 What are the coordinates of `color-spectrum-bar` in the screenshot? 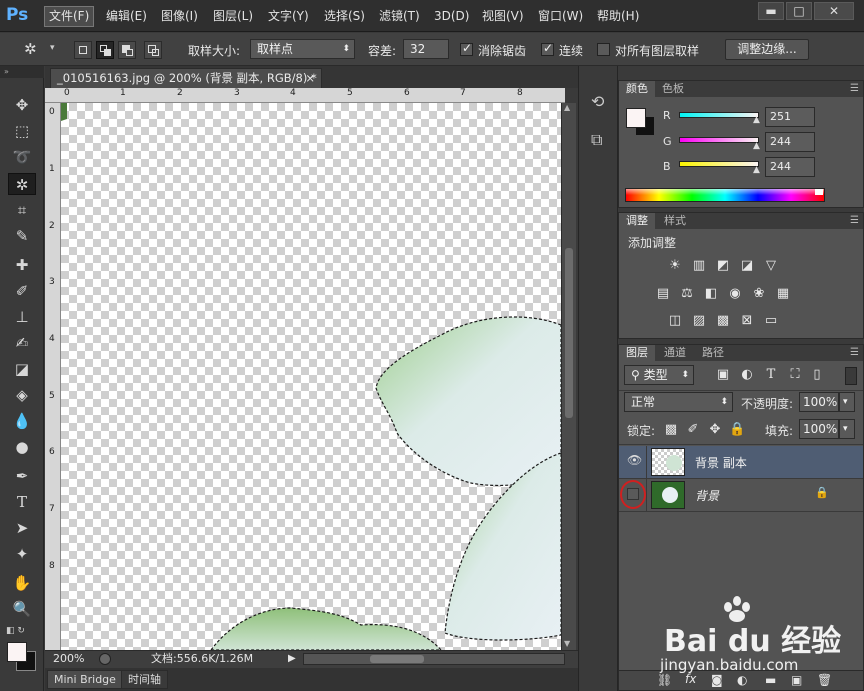 It's located at (725, 195).